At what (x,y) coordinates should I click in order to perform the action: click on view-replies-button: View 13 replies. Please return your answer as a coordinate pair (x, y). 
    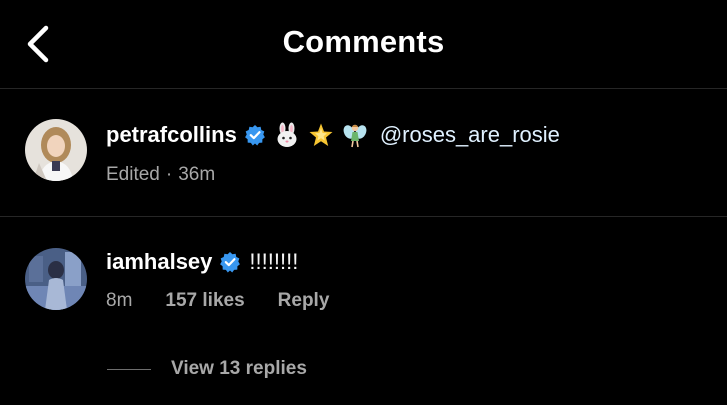
    Looking at the image, I should click on (207, 369).